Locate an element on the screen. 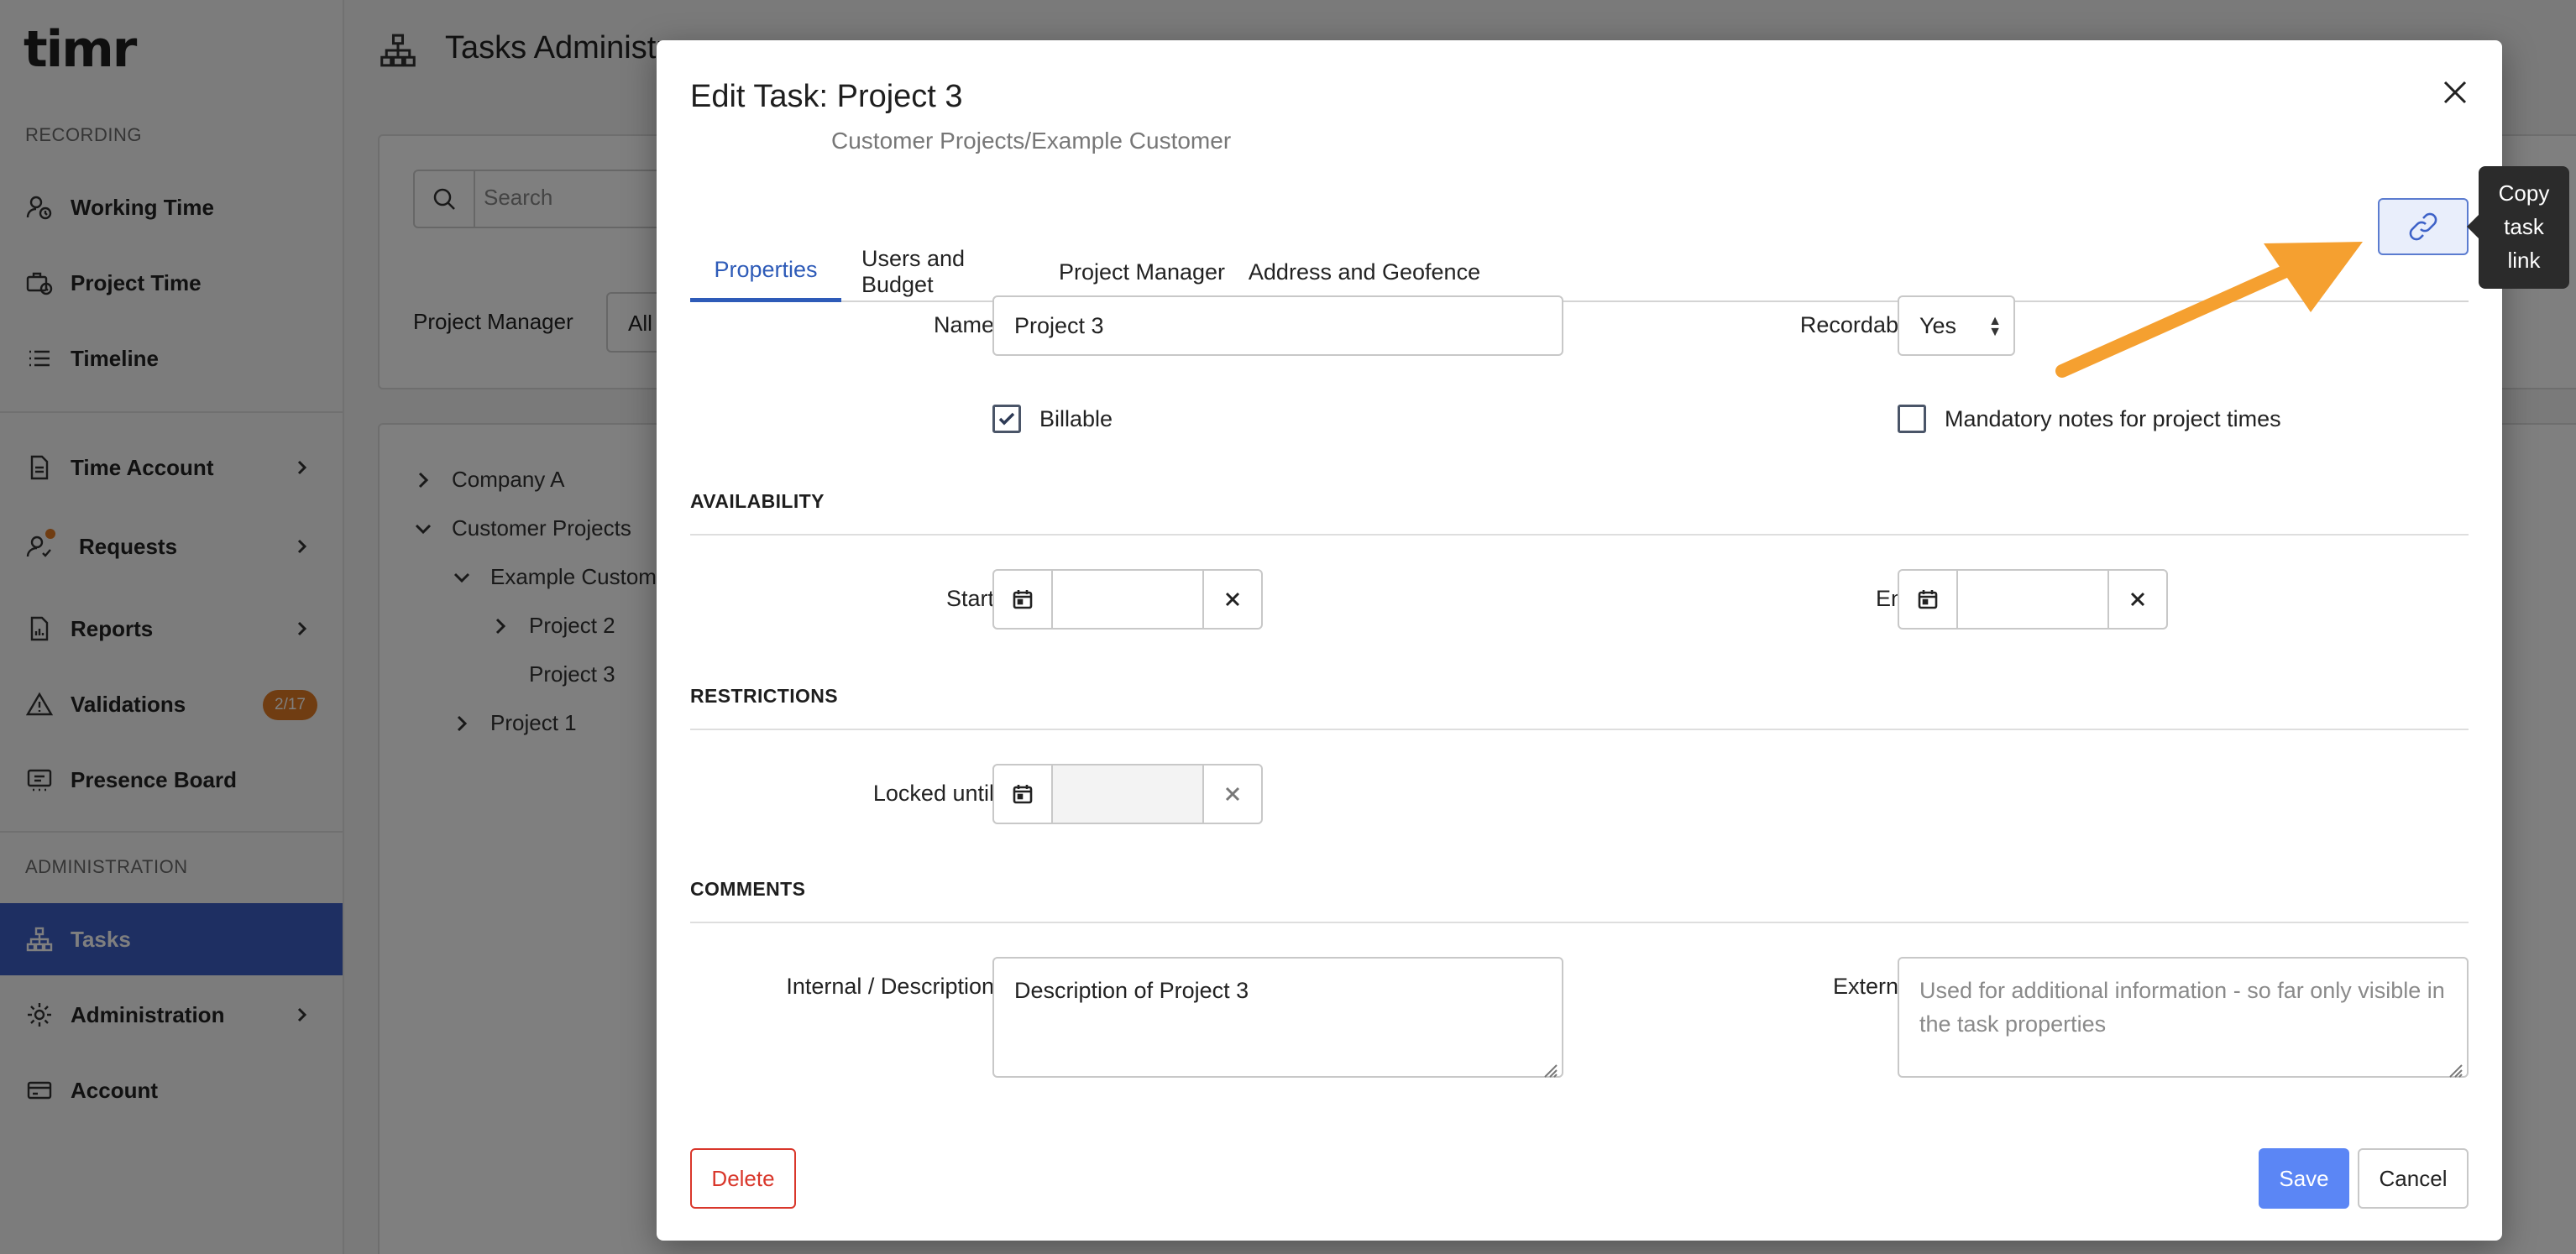  dialog-subtitle: Customer Projects/Example Customer is located at coordinates (1031, 141).